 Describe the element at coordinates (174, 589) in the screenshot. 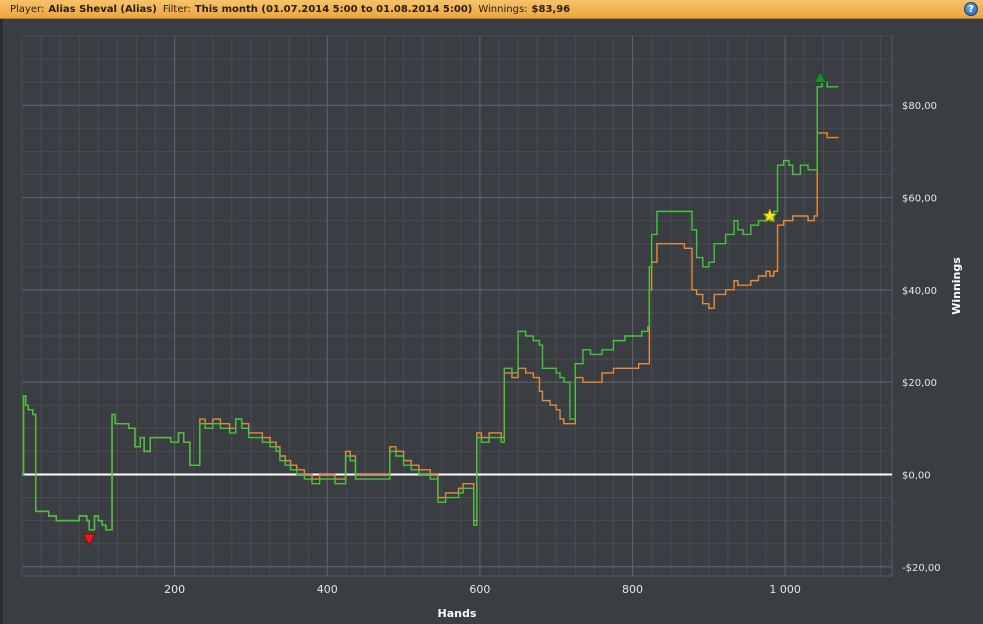

I see `x-tick-label: 200` at that location.